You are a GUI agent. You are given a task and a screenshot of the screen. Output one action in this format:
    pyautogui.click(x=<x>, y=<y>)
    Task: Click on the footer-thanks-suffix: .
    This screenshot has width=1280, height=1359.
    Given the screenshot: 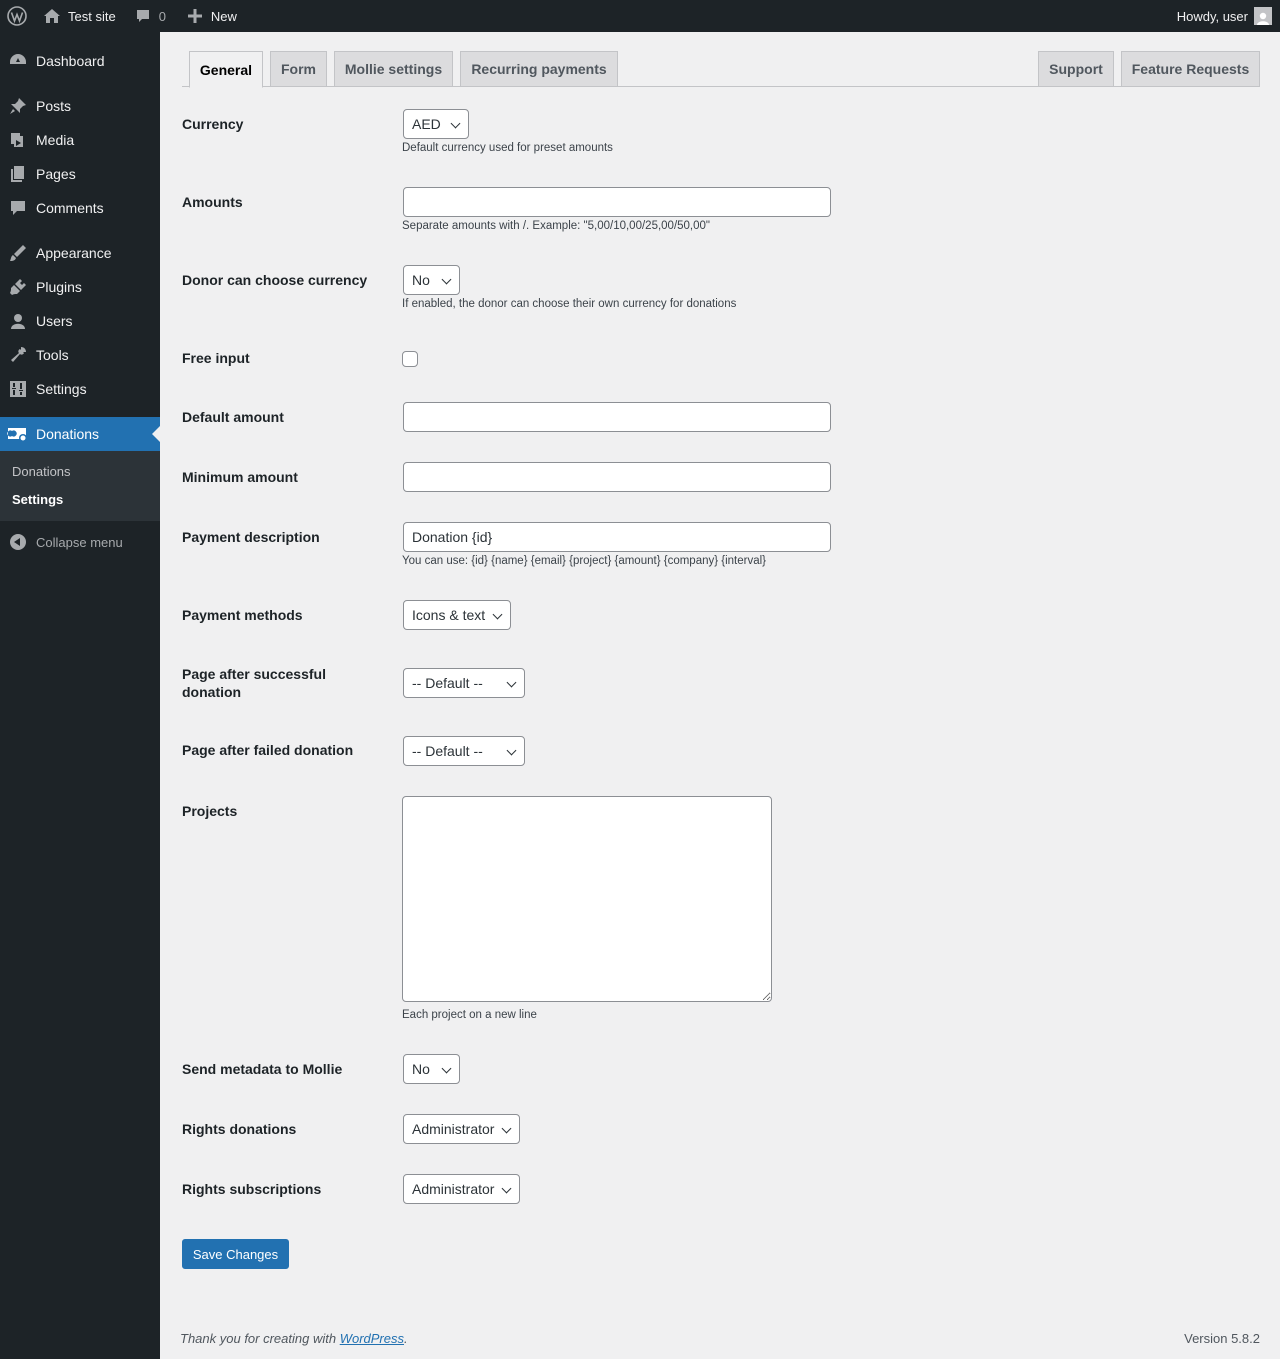 What is the action you would take?
    pyautogui.click(x=406, y=1338)
    